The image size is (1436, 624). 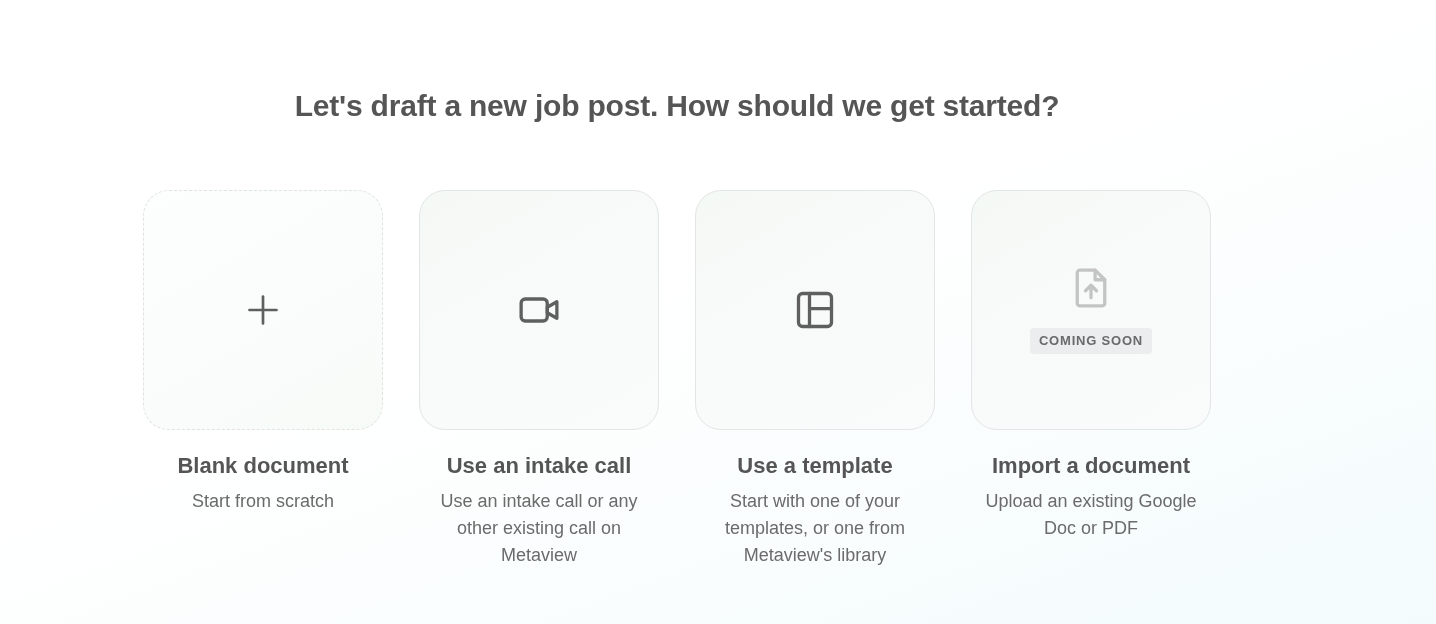 What do you see at coordinates (1091, 466) in the screenshot?
I see `option-title: Import a document` at bounding box center [1091, 466].